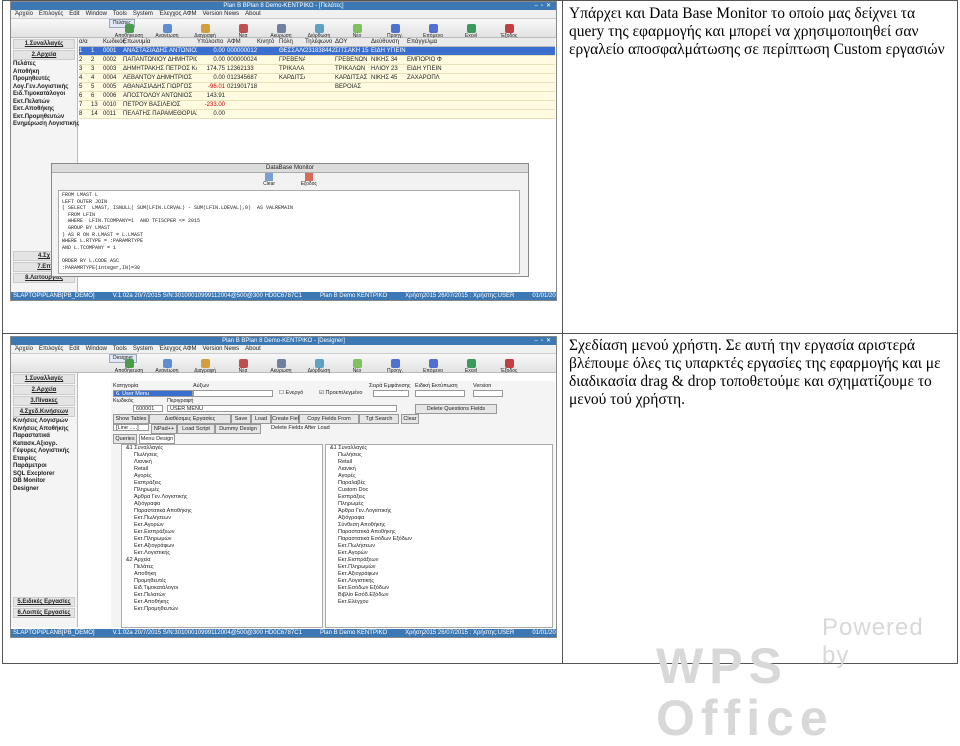 The height and width of the screenshot is (746, 960). Describe the element at coordinates (91, 42) in the screenshot. I see `column-header: α/α` at that location.